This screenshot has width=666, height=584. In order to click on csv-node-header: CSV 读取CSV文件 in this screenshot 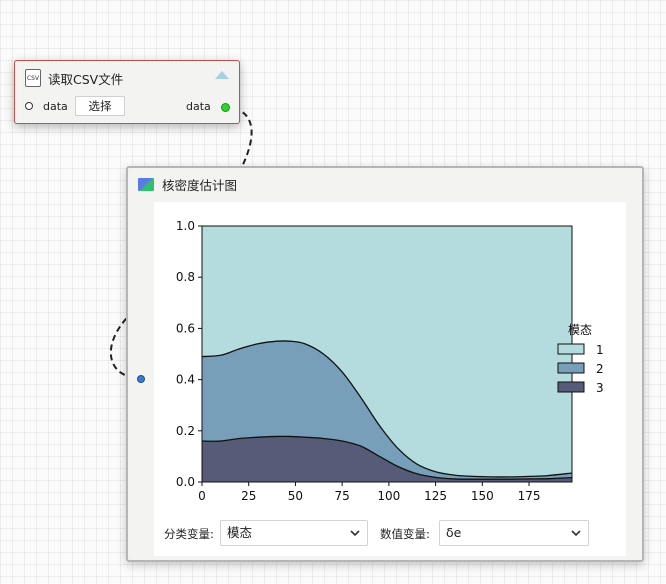, I will do `click(74, 78)`.